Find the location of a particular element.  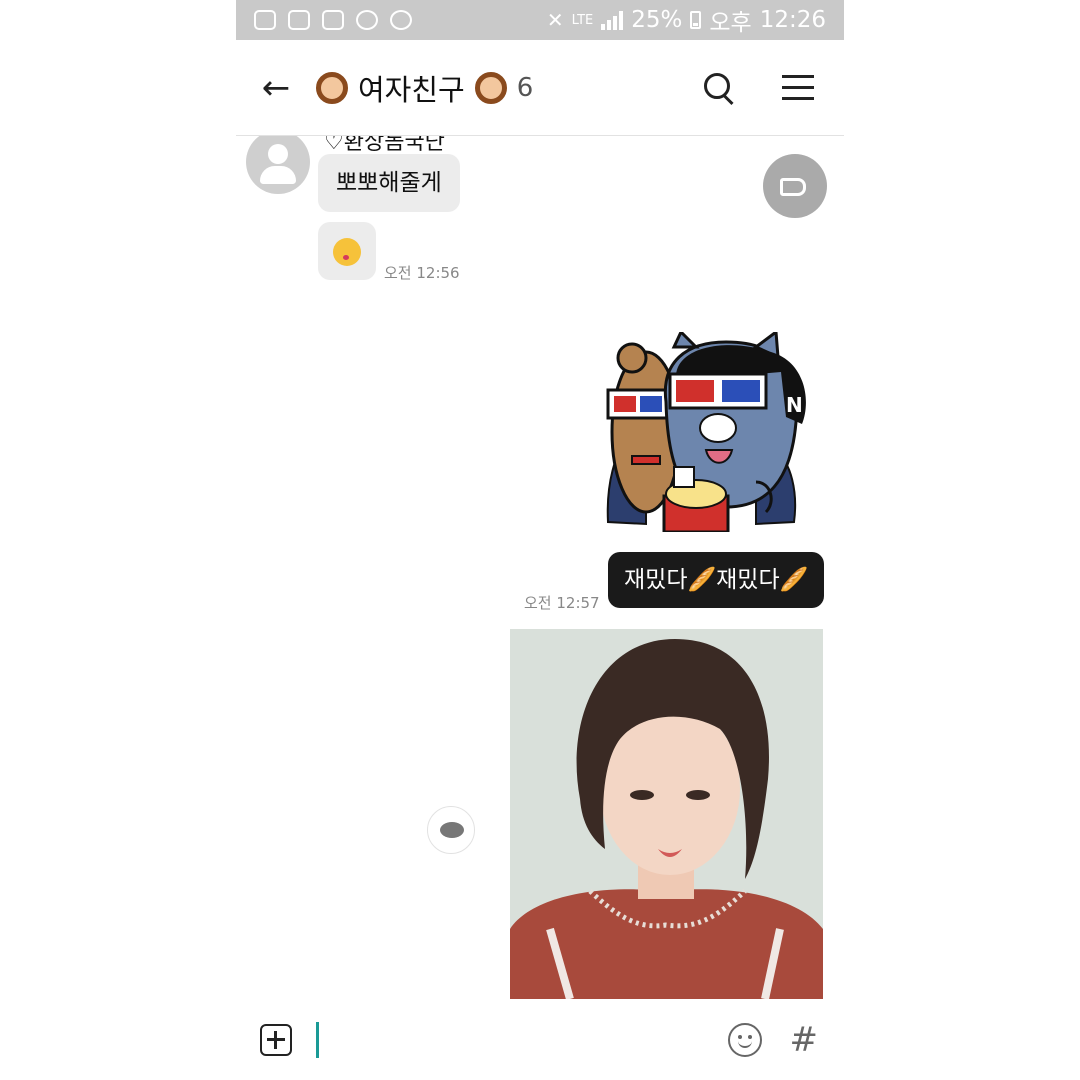

search-icon is located at coordinates (719, 87).